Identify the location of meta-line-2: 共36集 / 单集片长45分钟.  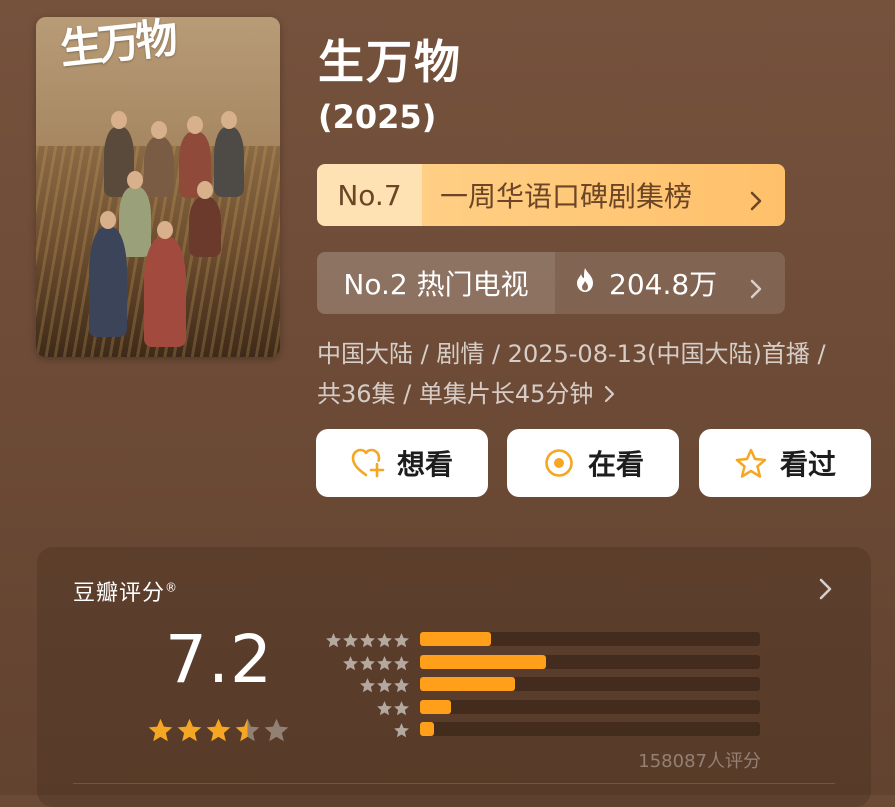
(455, 394).